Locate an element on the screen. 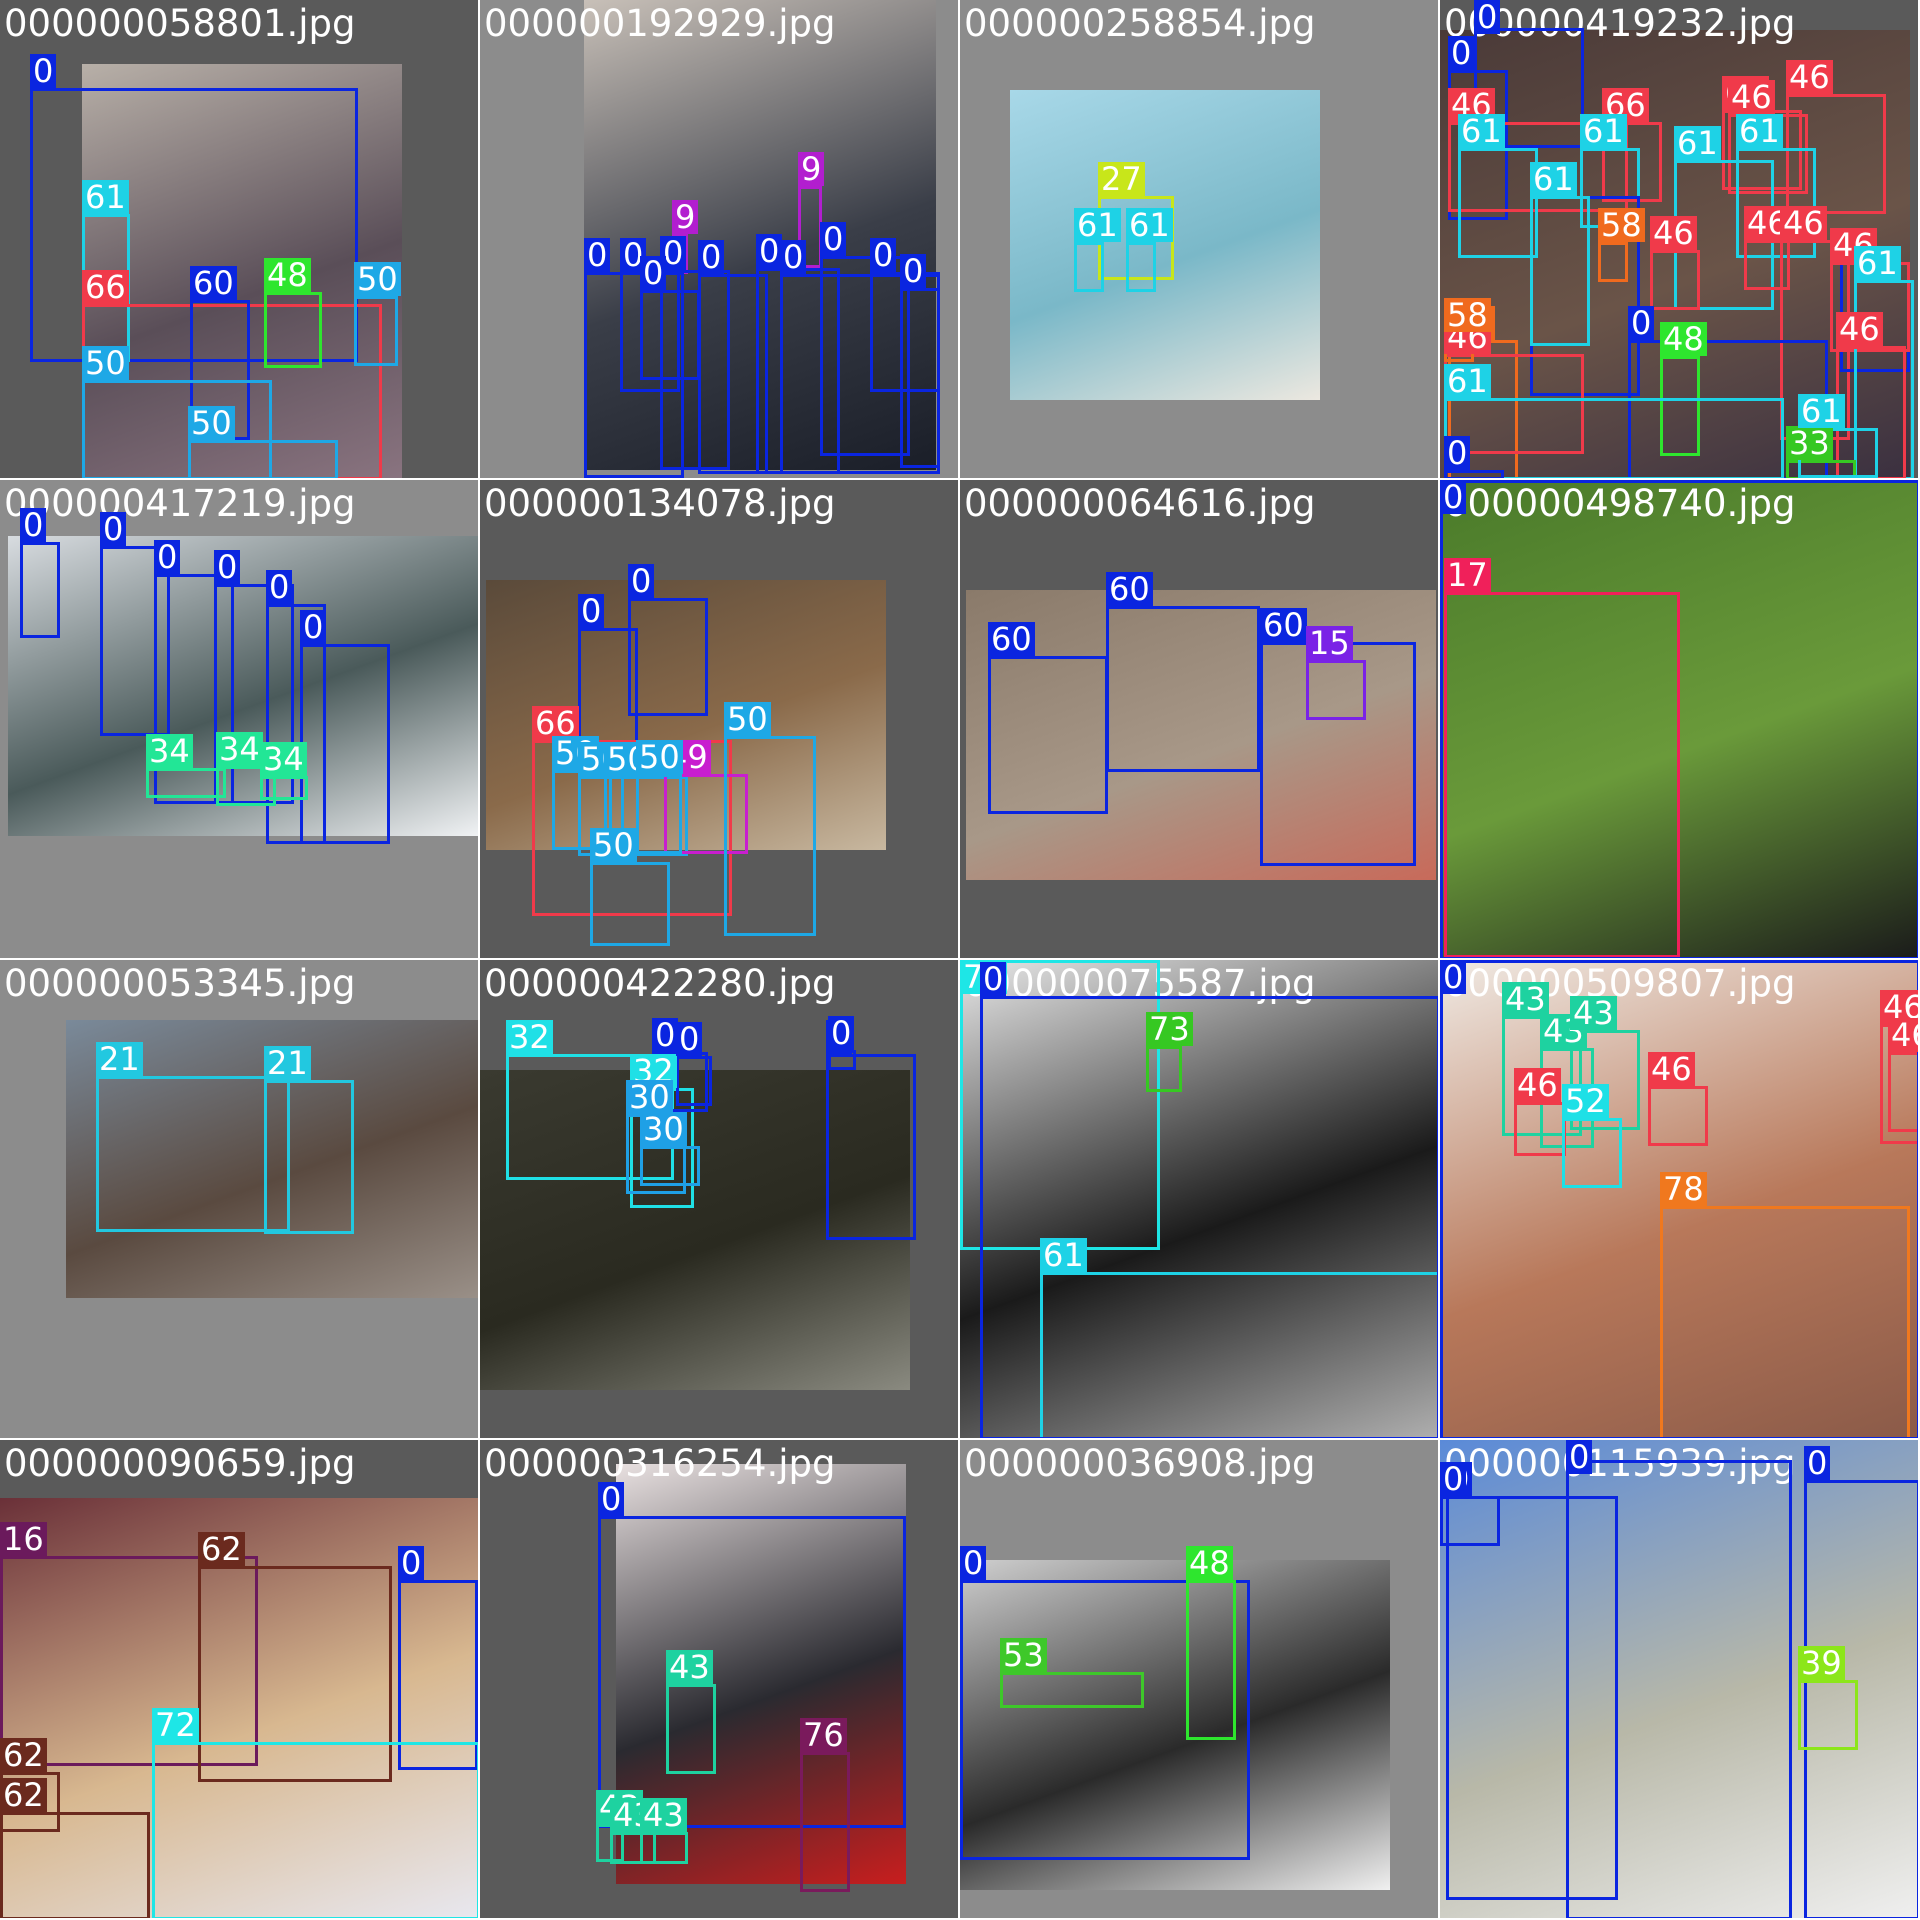 This screenshot has width=1920, height=1920. mosaic-tile: 000000134078.jpg 0 0 66 50 50 50 49 50 50 50 is located at coordinates (720, 720).